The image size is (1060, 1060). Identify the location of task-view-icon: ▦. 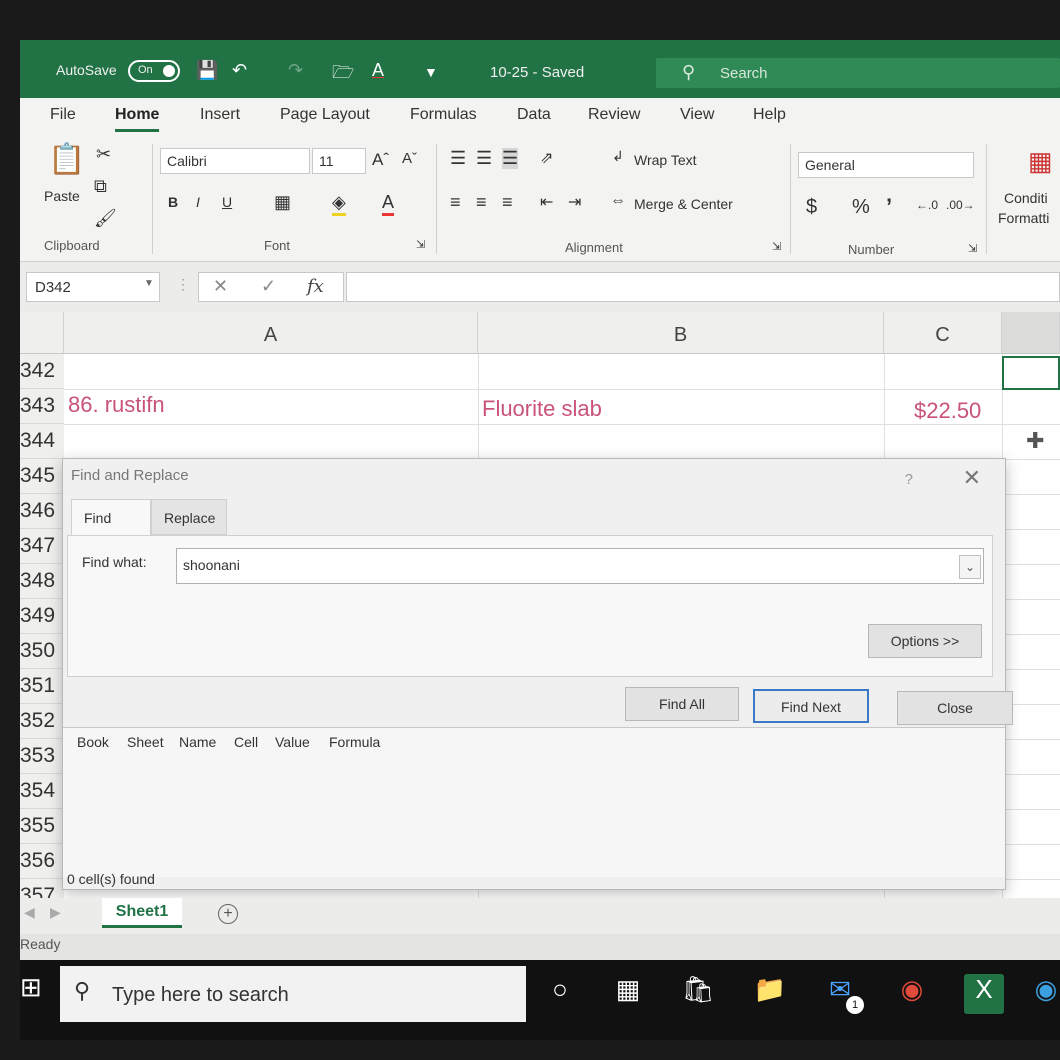
(628, 994).